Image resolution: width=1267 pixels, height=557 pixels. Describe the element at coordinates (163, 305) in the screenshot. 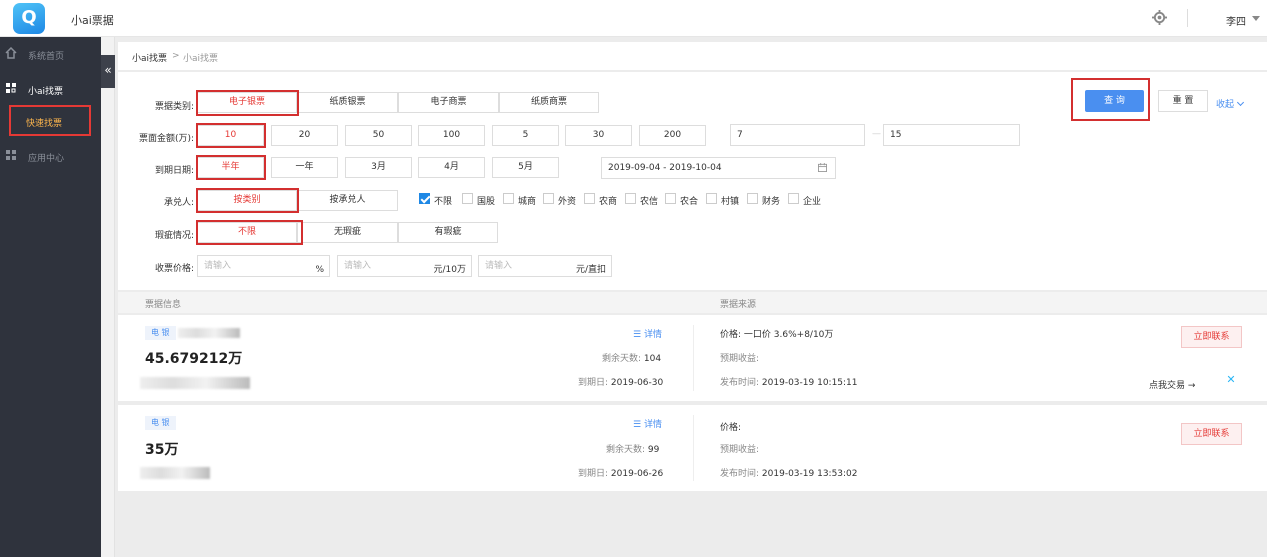

I see `col-bill-info: 票据信息` at that location.